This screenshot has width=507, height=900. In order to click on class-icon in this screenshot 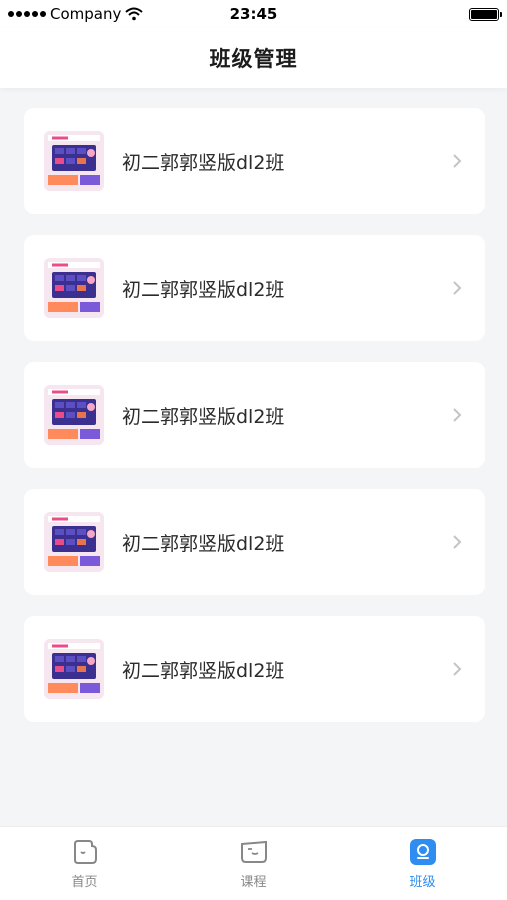, I will do `click(423, 852)`.